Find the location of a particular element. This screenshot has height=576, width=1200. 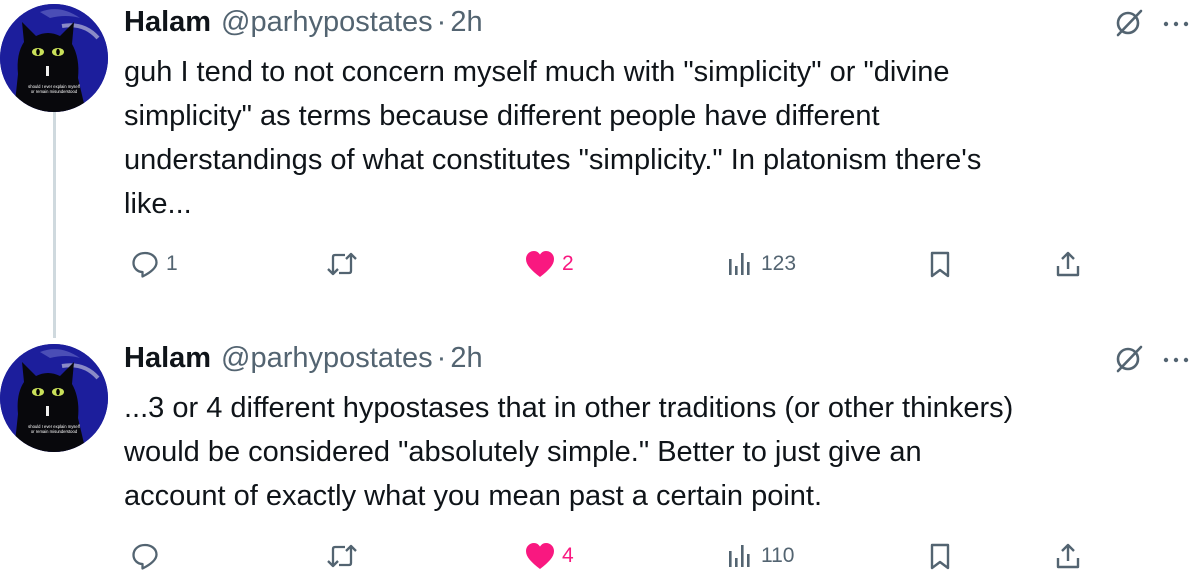

like-button: 2 is located at coordinates (549, 264).